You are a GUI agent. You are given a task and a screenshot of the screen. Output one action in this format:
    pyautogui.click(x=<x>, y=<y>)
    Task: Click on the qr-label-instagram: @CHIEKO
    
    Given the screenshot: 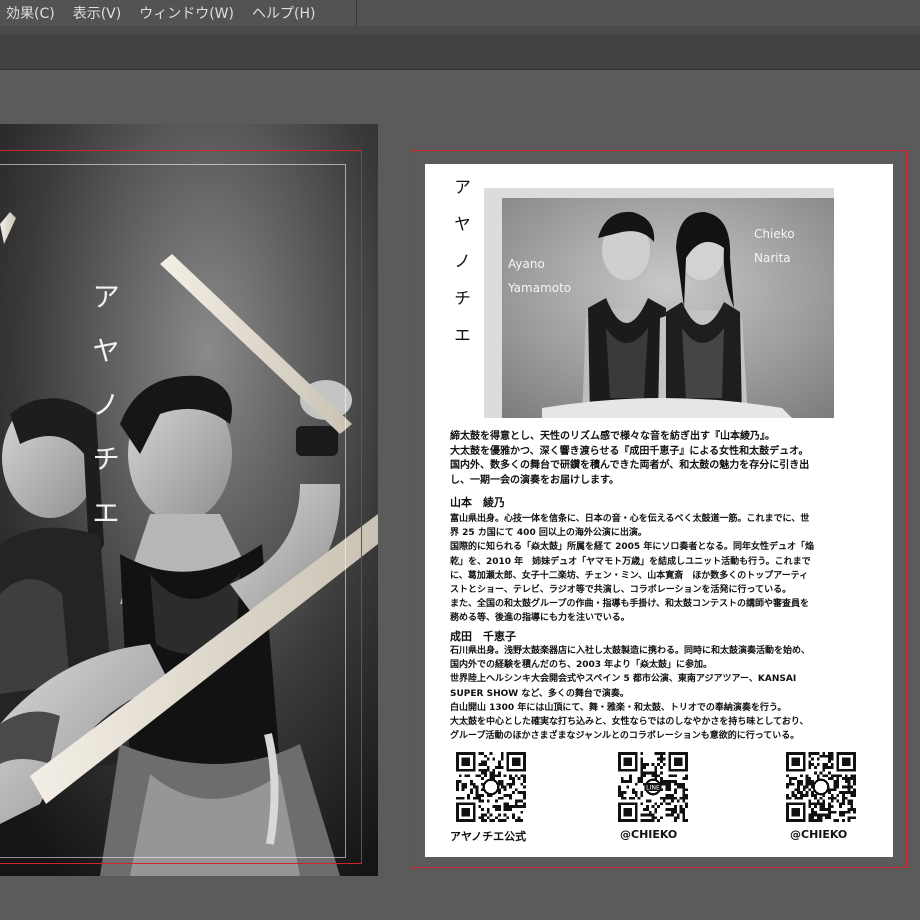 What is the action you would take?
    pyautogui.click(x=819, y=834)
    